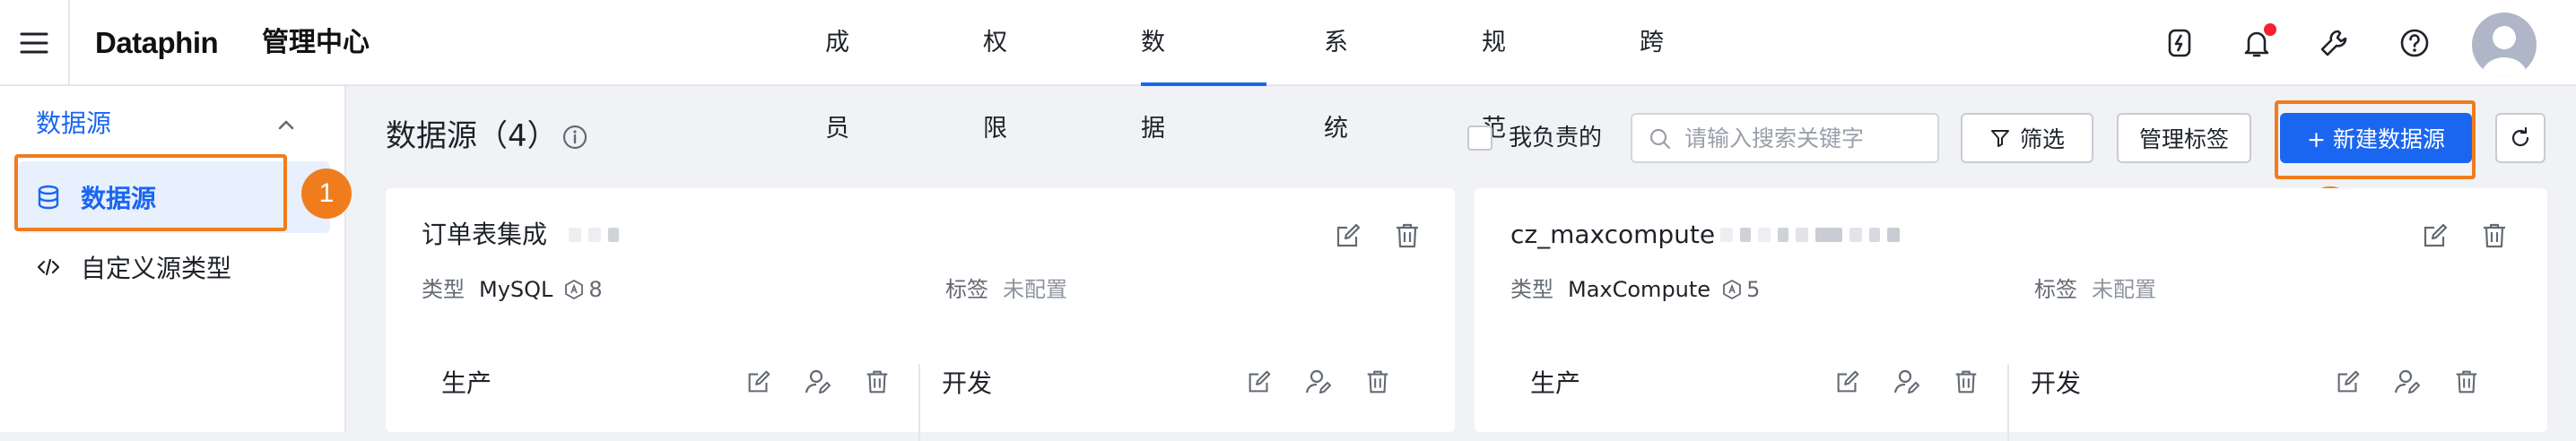  Describe the element at coordinates (326, 194) in the screenshot. I see `step-badge-1: 1` at that location.